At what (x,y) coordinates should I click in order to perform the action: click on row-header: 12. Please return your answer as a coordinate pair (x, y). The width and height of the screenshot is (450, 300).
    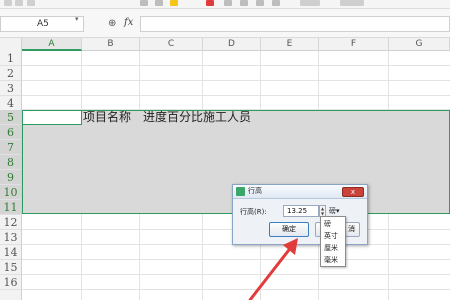
    Looking at the image, I should click on (10, 222).